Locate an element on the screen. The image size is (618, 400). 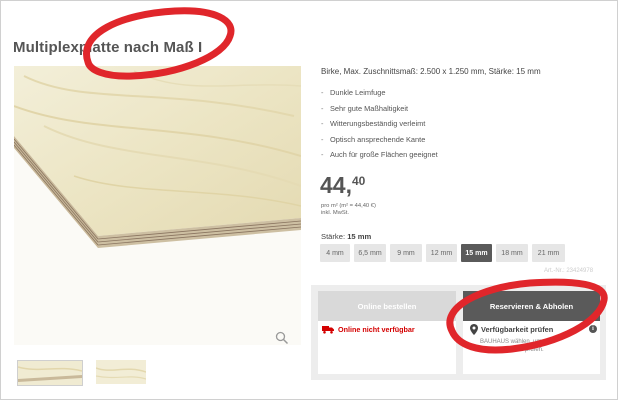
thumbnail-1-image is located at coordinates (50, 373).